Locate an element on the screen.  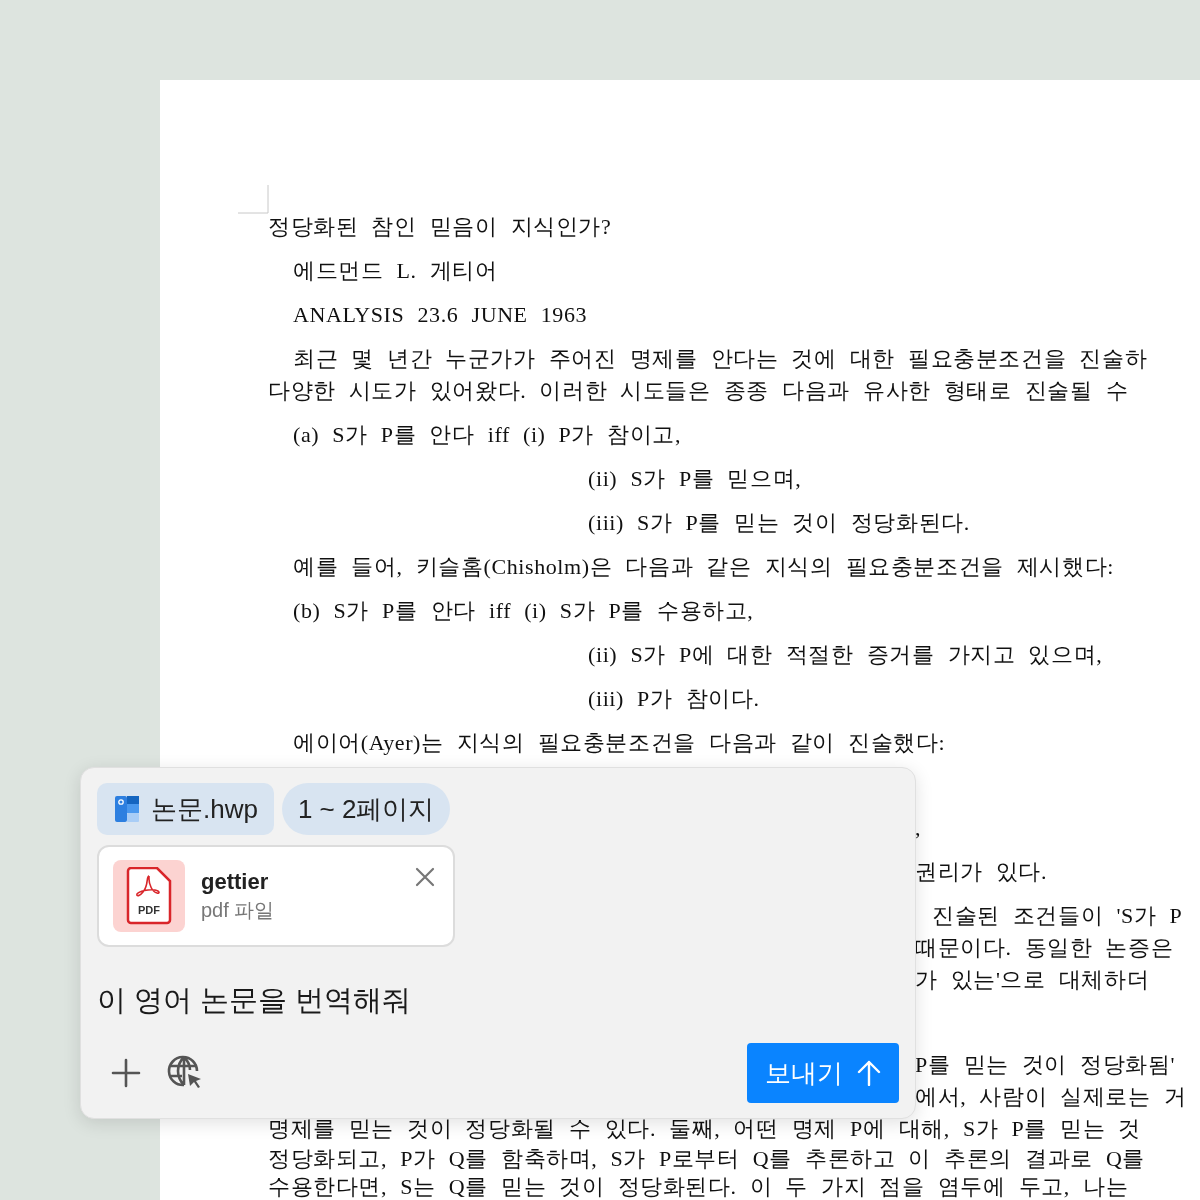
document-text-line: P를 믿는 것이 정당화됨' is located at coordinates (1045, 1064).